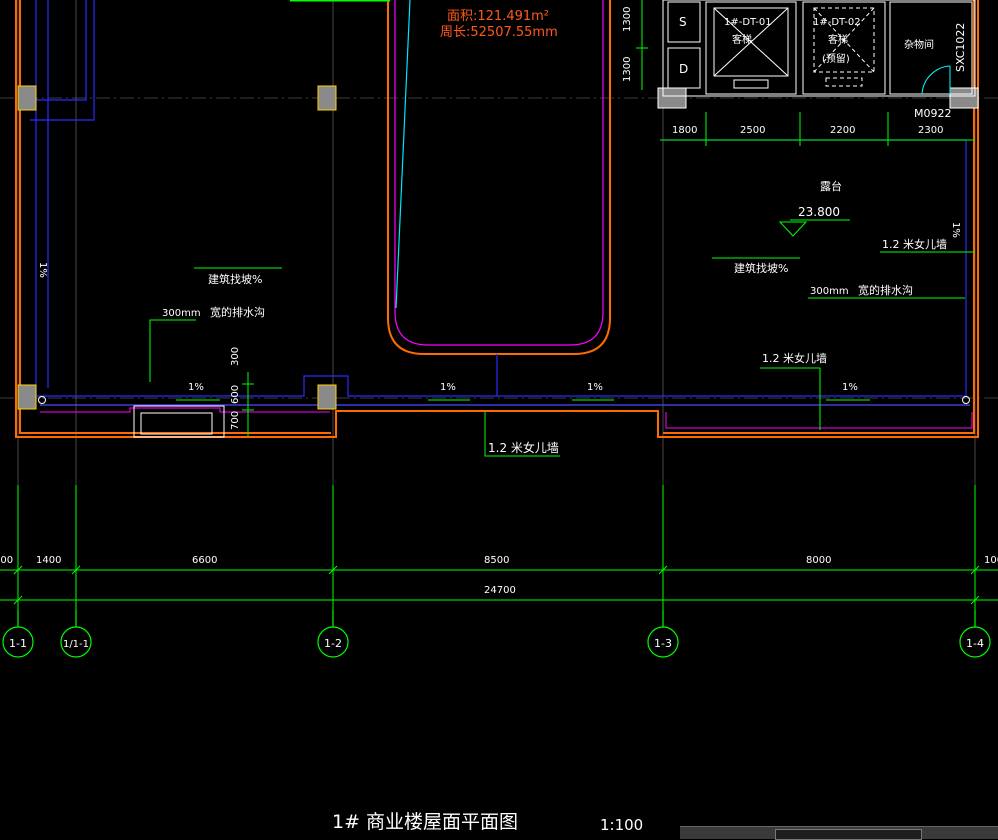  Describe the element at coordinates (425, 822) in the screenshot. I see `drawing-title: 1# 商业楼屋面平面图` at that location.